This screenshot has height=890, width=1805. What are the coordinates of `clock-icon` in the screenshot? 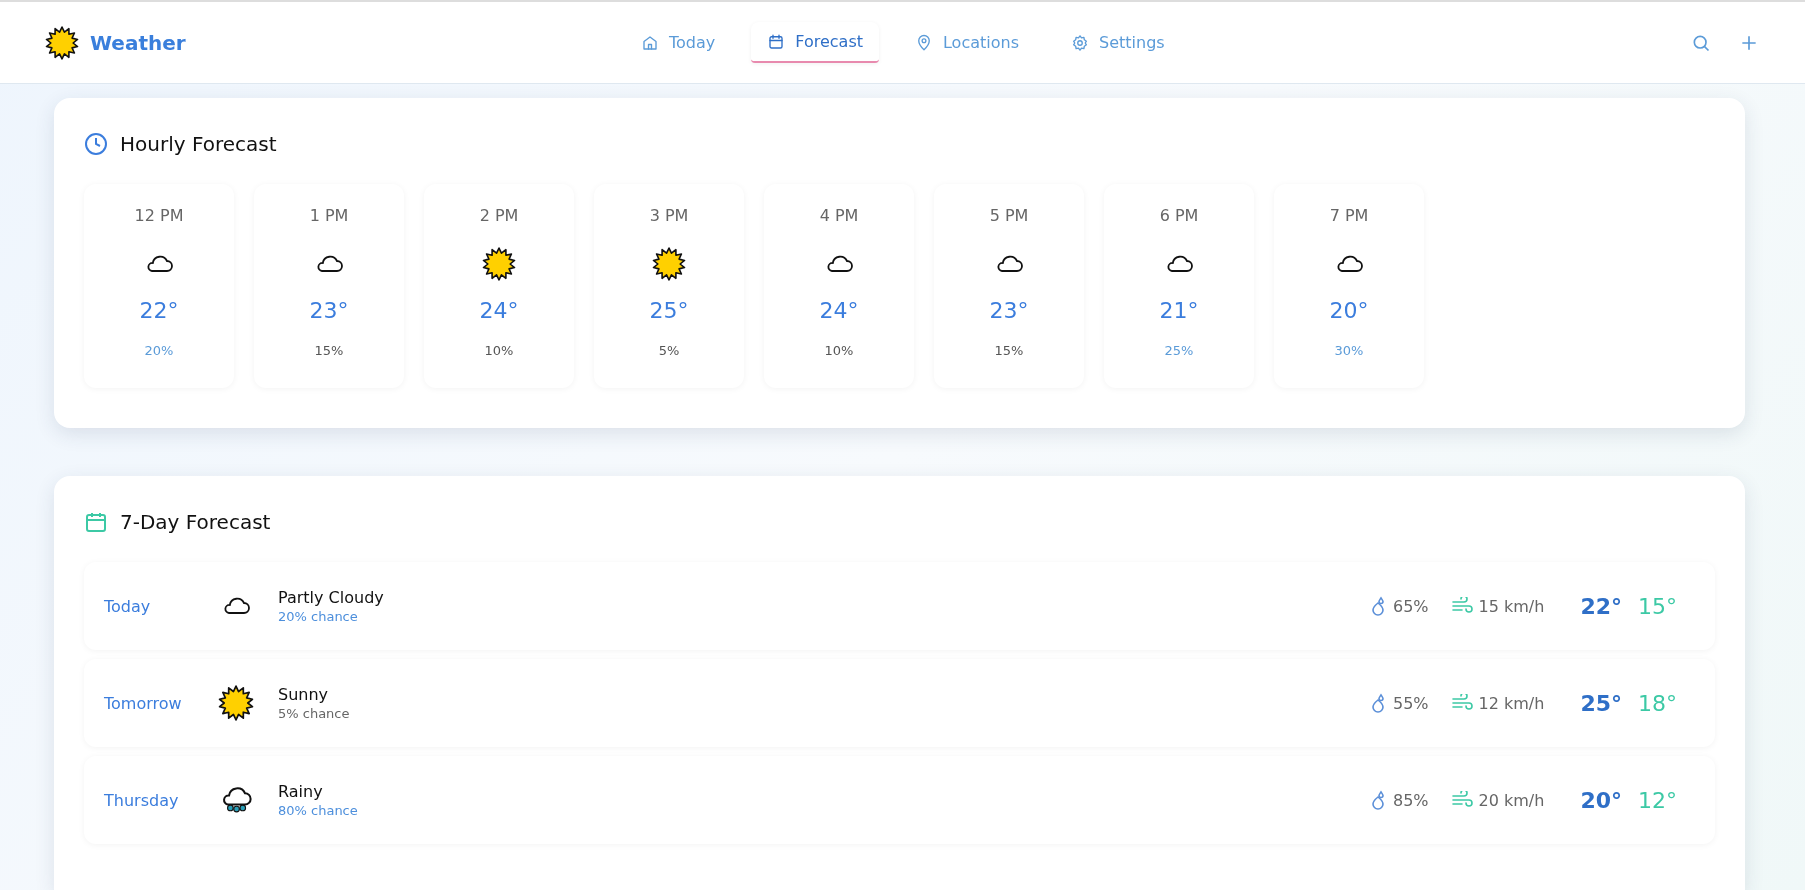 It's located at (96, 144).